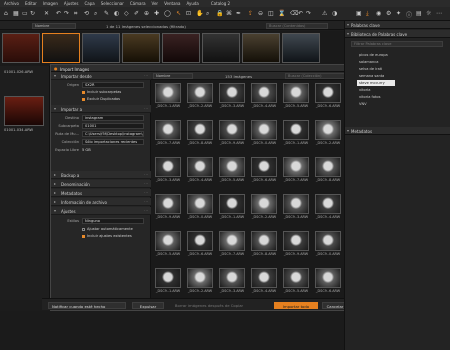 This screenshot has height=350, width=450. What do you see at coordinates (58, 13) in the screenshot?
I see `undo-icon: ↶` at bounding box center [58, 13].